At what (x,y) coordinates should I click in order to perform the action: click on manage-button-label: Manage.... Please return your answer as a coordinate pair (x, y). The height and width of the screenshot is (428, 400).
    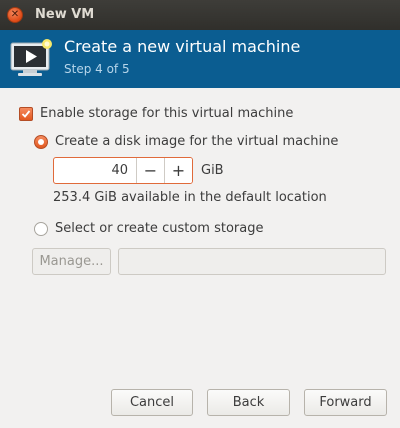
    Looking at the image, I should click on (71, 261).